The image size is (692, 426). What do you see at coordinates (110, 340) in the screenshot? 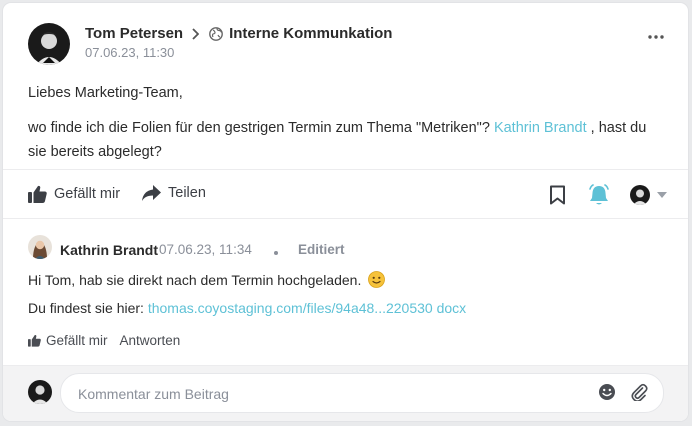
I see `comment-actions: Gefällt mir Antworten` at bounding box center [110, 340].